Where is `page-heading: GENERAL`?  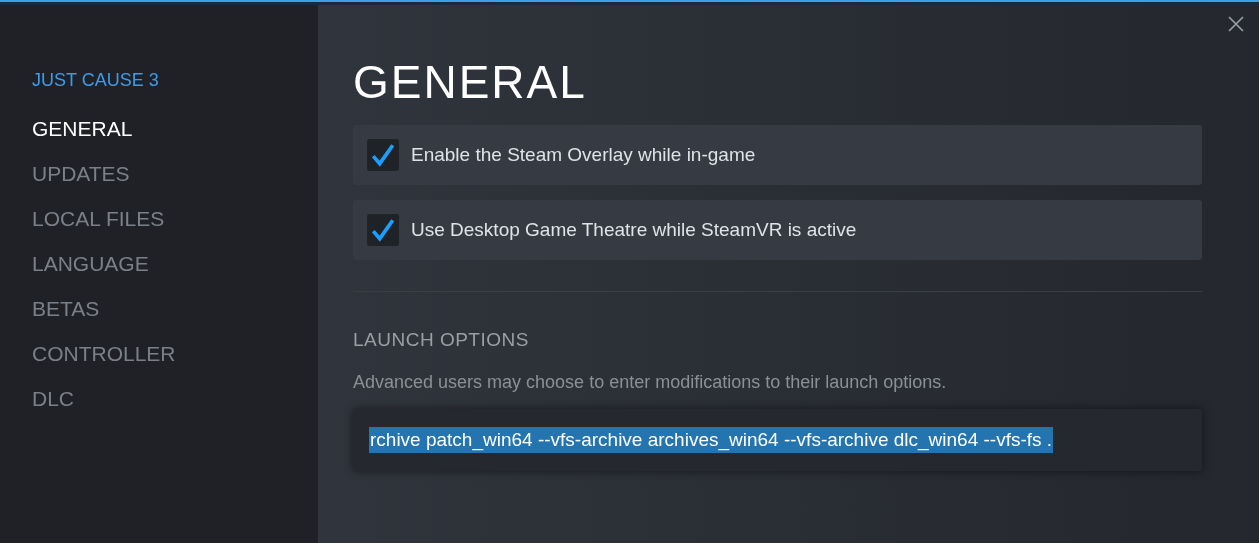
page-heading: GENERAL is located at coordinates (470, 82).